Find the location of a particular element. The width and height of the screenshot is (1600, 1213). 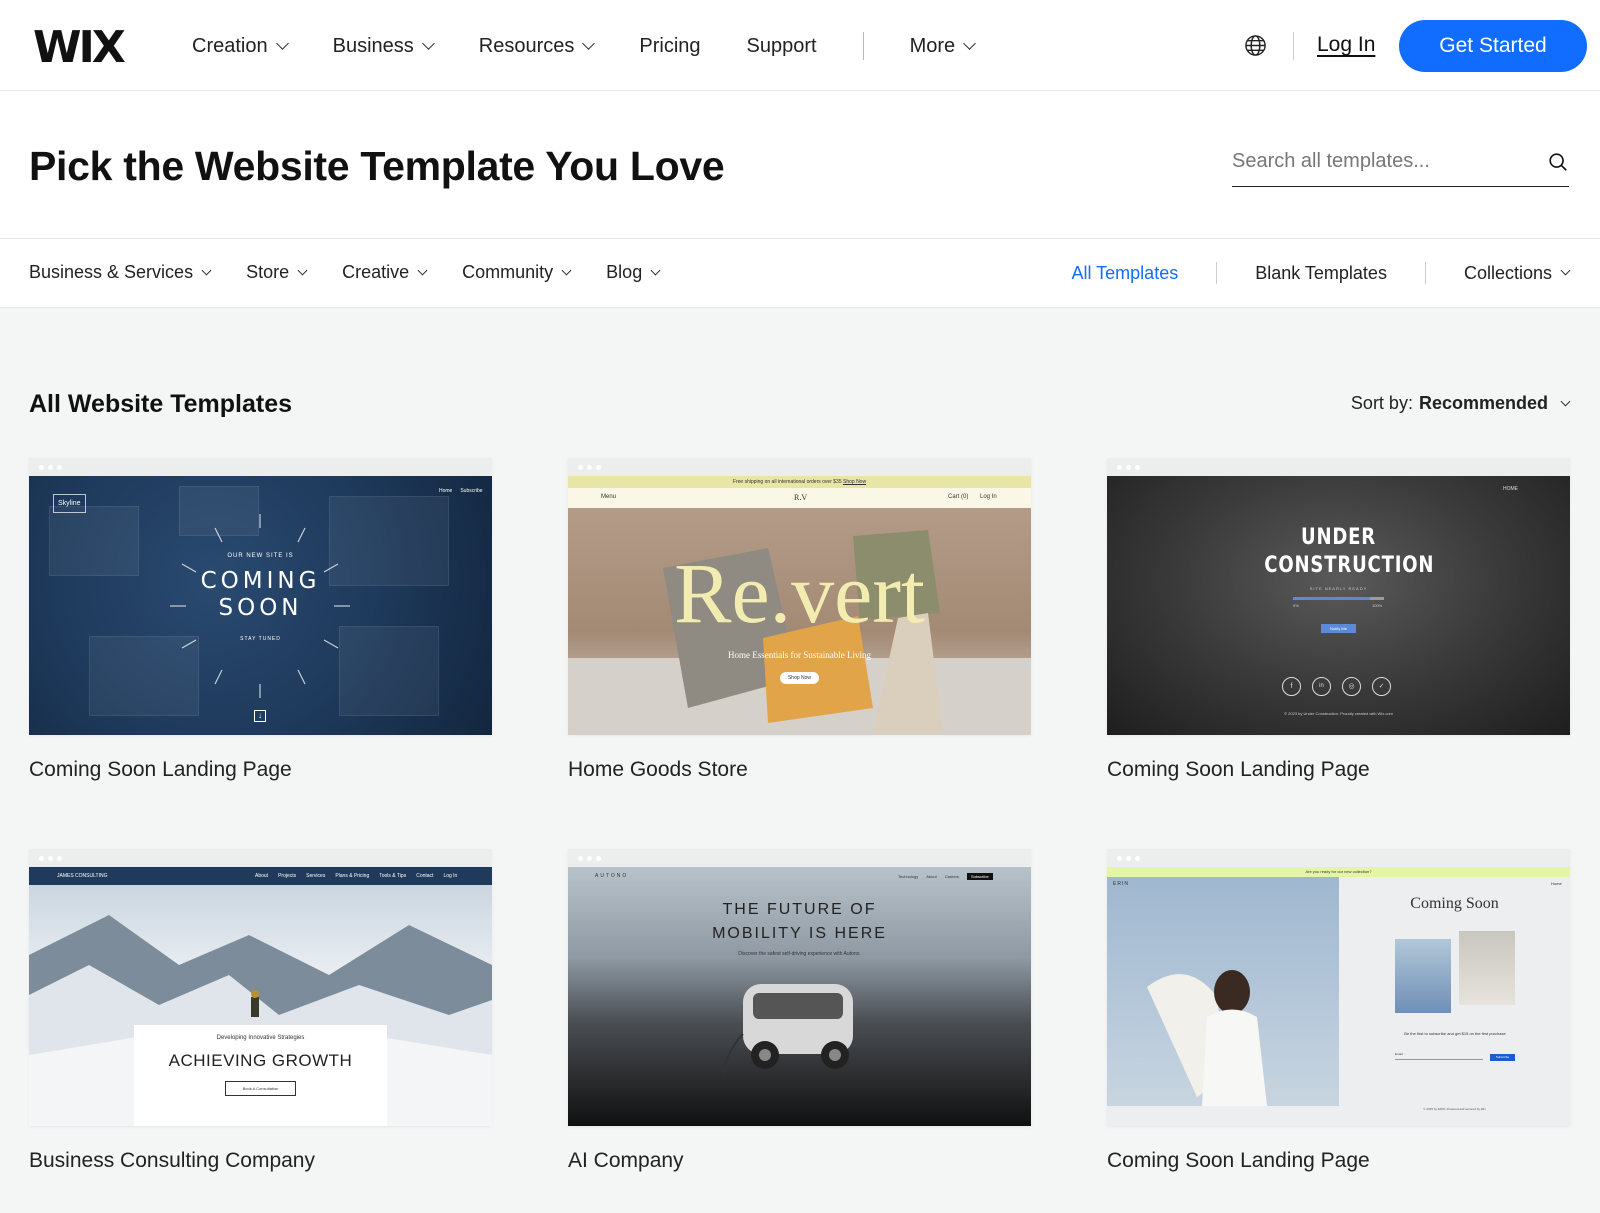

view-all-templates: All Templates is located at coordinates (1124, 273).